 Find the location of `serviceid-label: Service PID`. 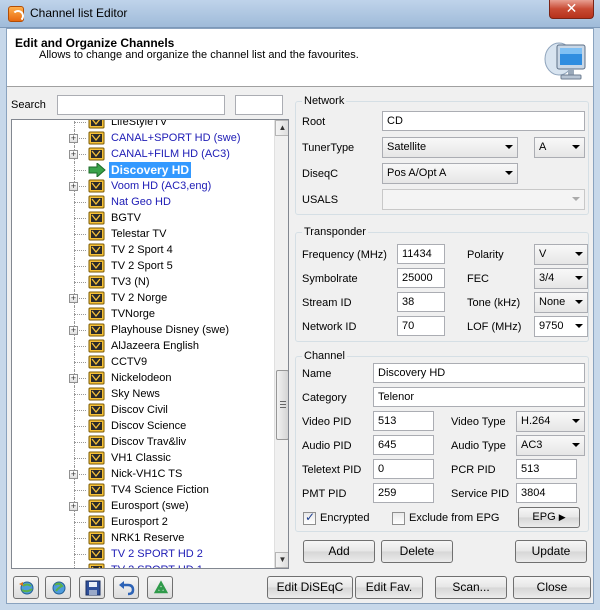

serviceid-label: Service PID is located at coordinates (480, 494).